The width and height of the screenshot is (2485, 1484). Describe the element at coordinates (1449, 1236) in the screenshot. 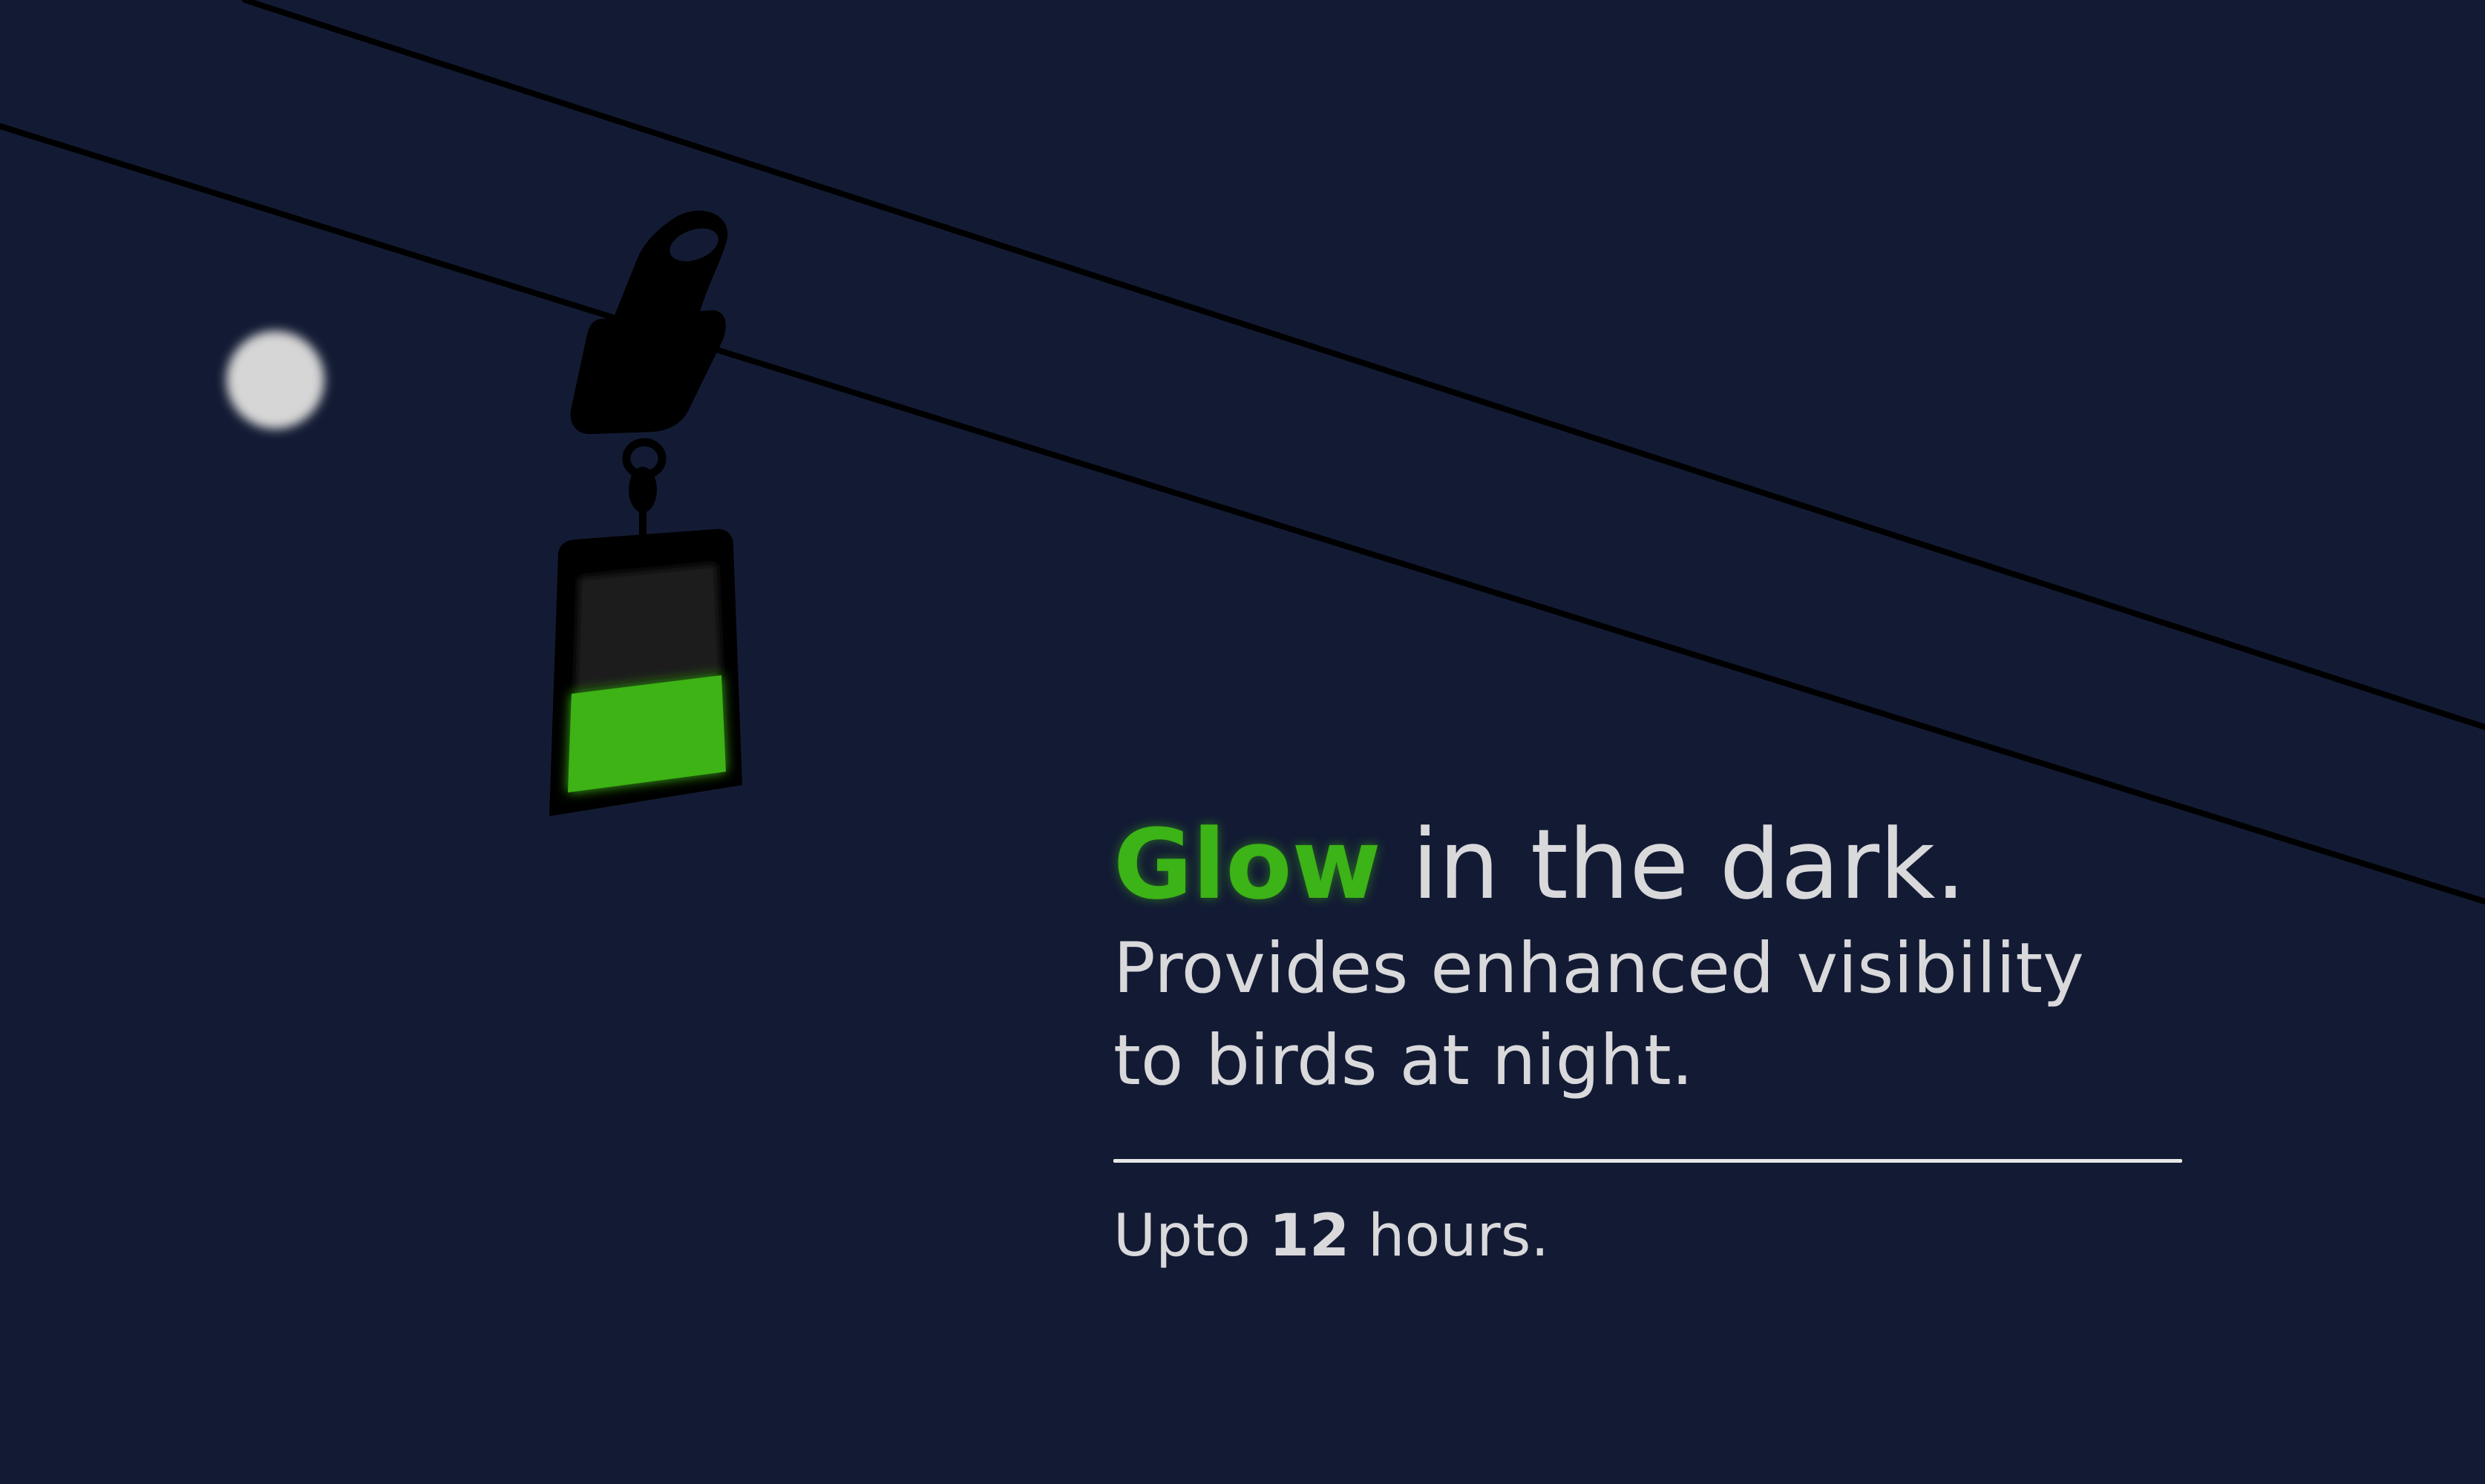

I see `duration-suffix: hours.` at that location.